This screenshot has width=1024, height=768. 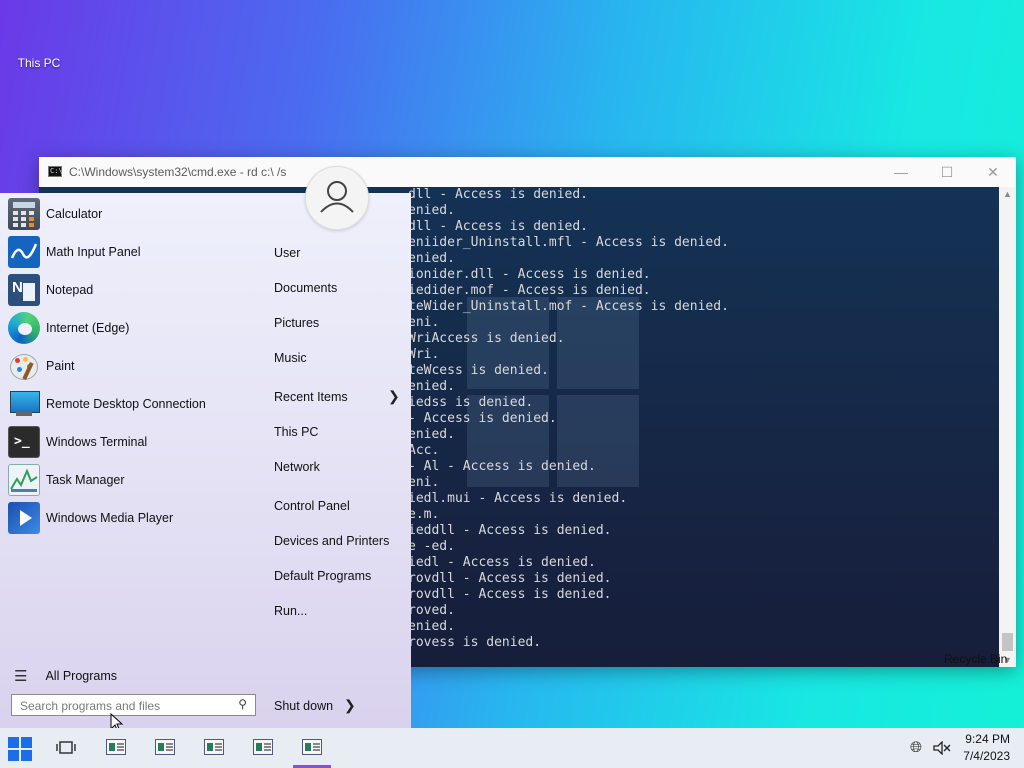 What do you see at coordinates (518, 498) in the screenshot?
I see `cmd-output-line: iedl.mui - Access is denied.` at bounding box center [518, 498].